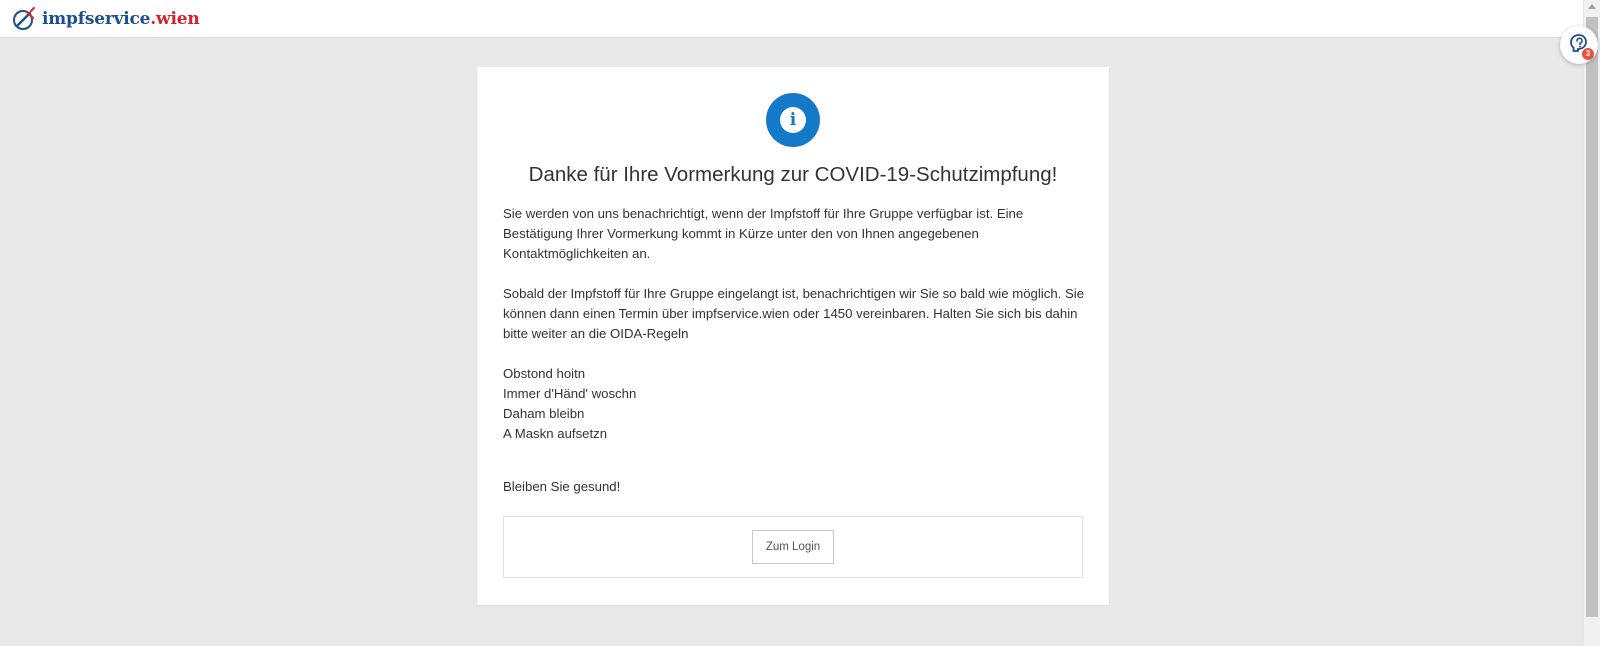 The image size is (1600, 646). Describe the element at coordinates (562, 486) in the screenshot. I see `closing-text: Bleiben Sie gesund!` at that location.